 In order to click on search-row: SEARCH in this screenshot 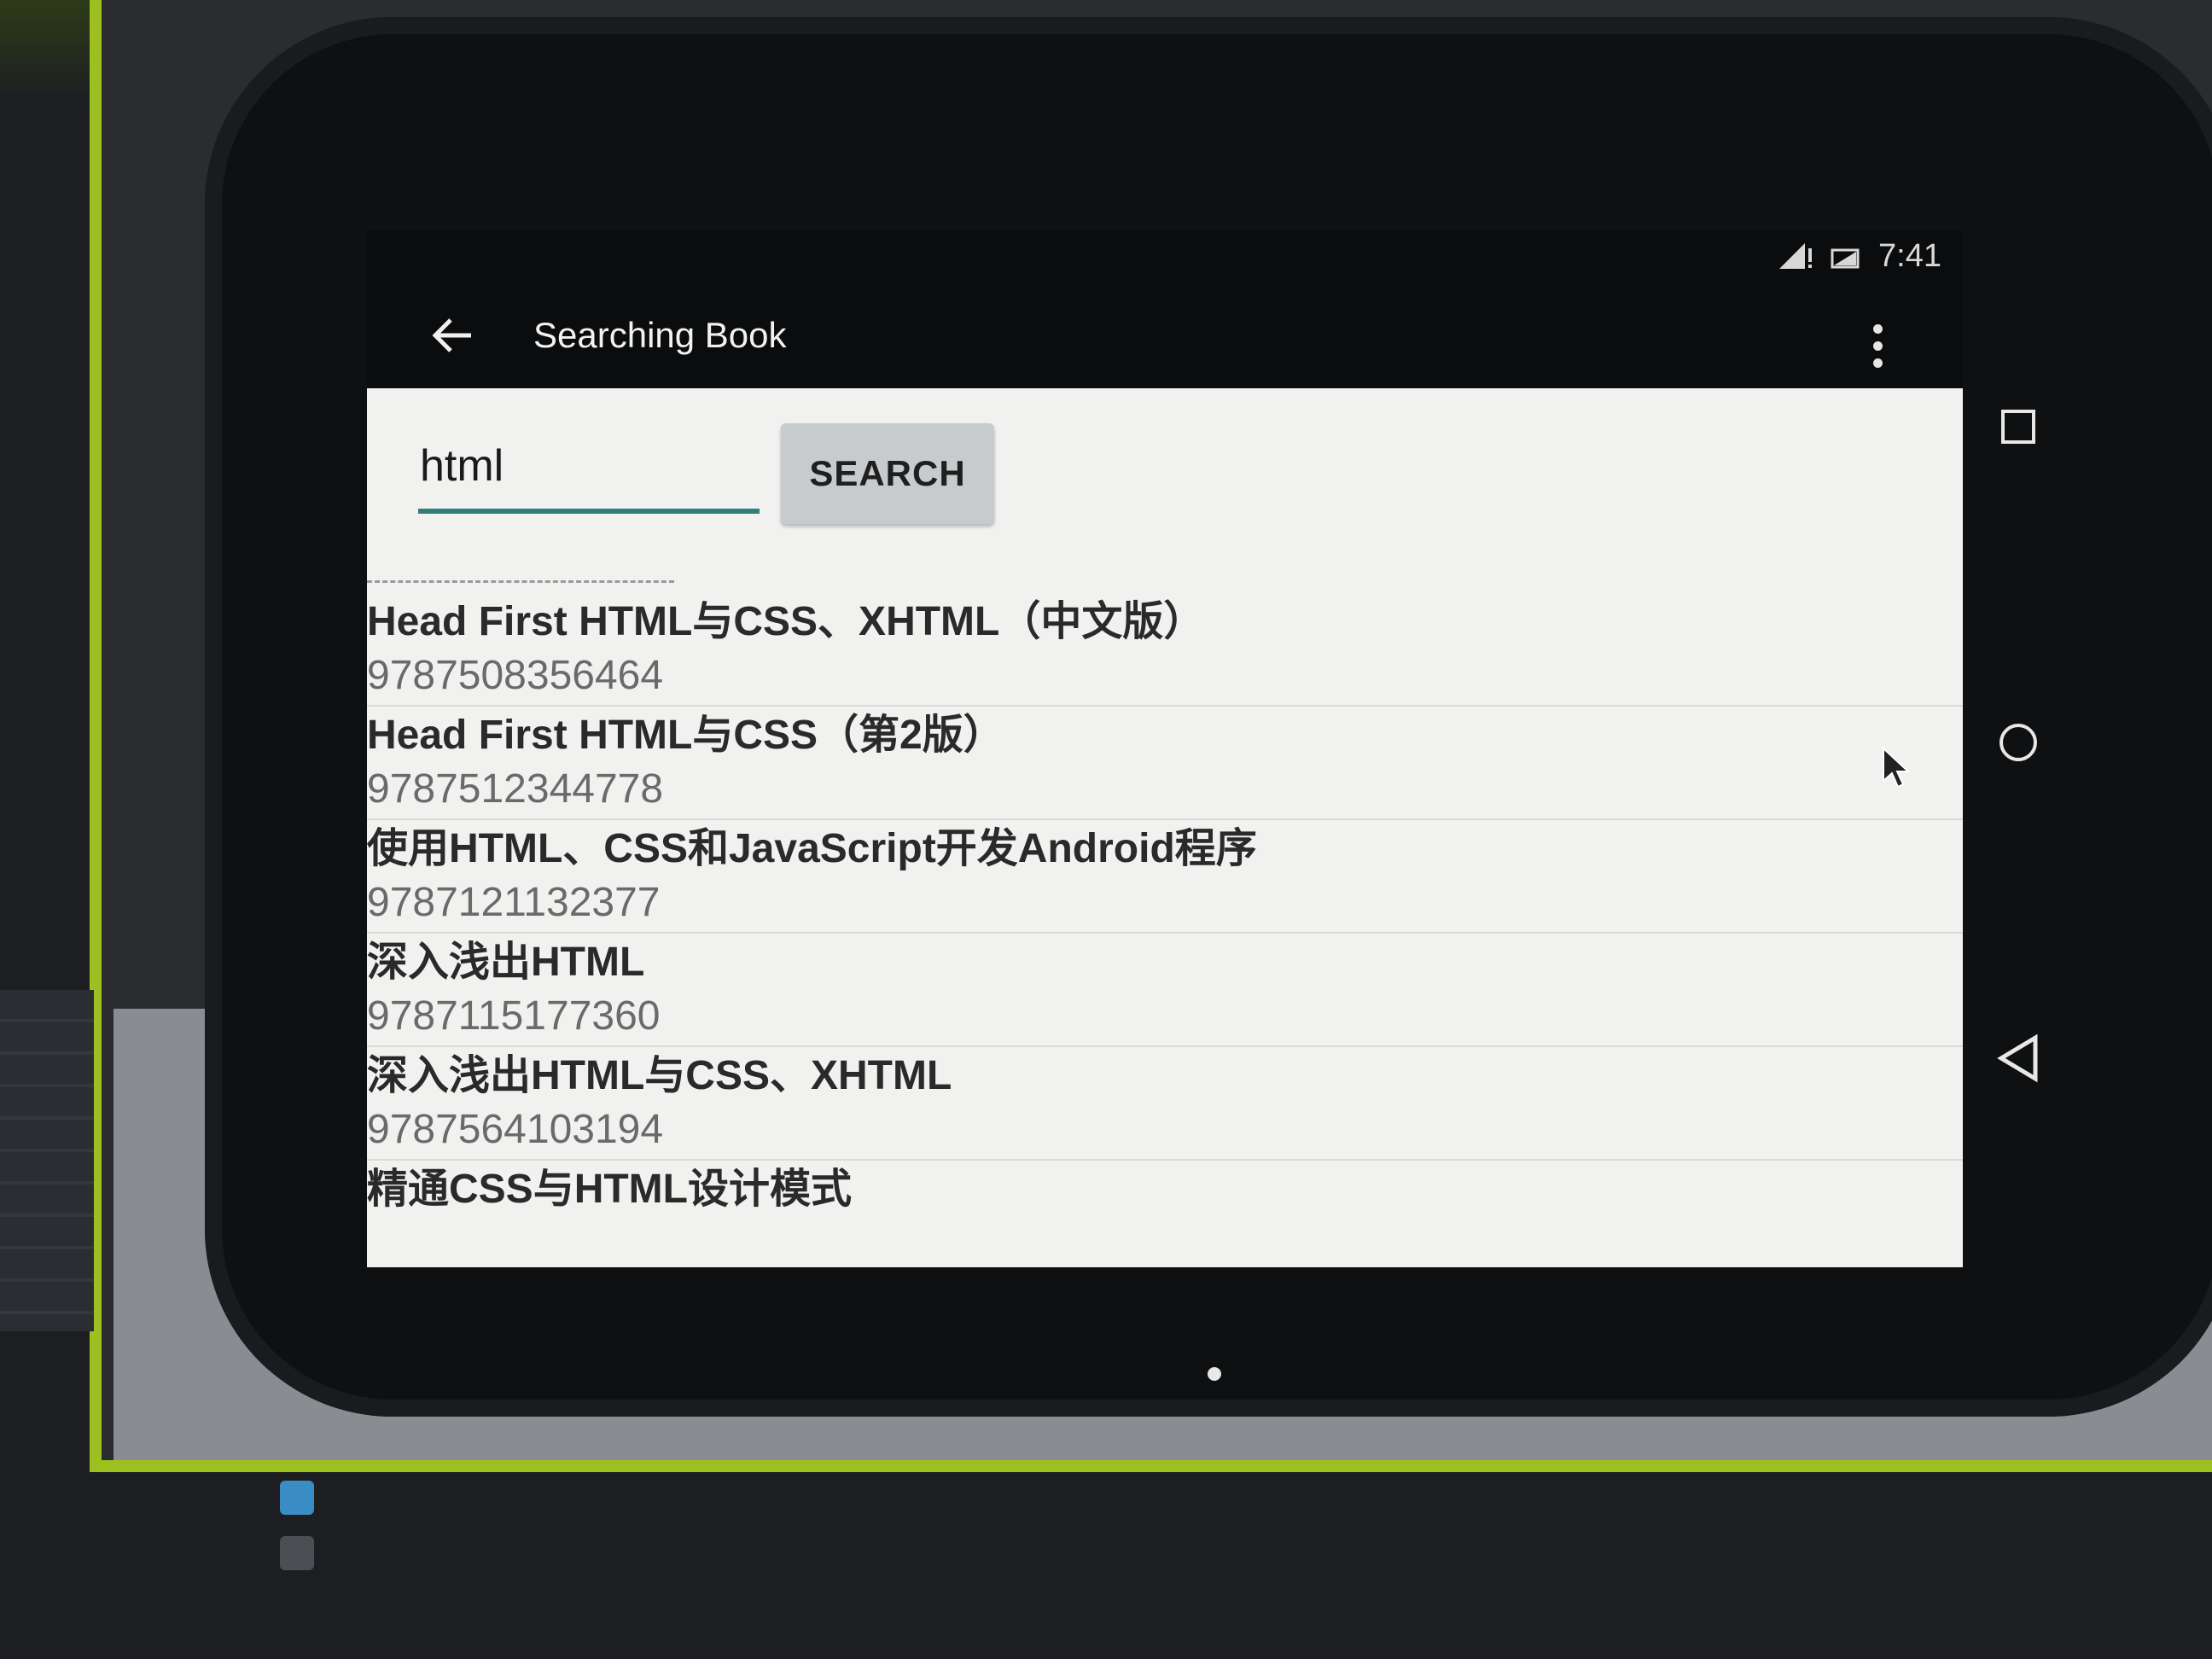, I will do `click(706, 473)`.